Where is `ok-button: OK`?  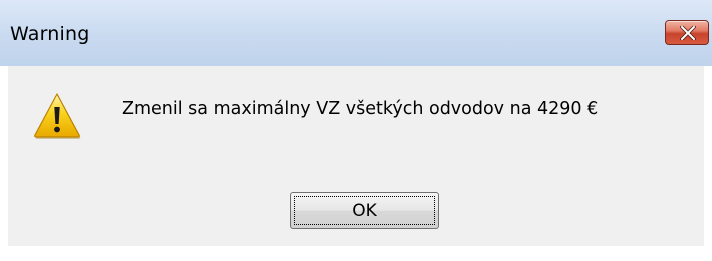 ok-button: OK is located at coordinates (364, 210).